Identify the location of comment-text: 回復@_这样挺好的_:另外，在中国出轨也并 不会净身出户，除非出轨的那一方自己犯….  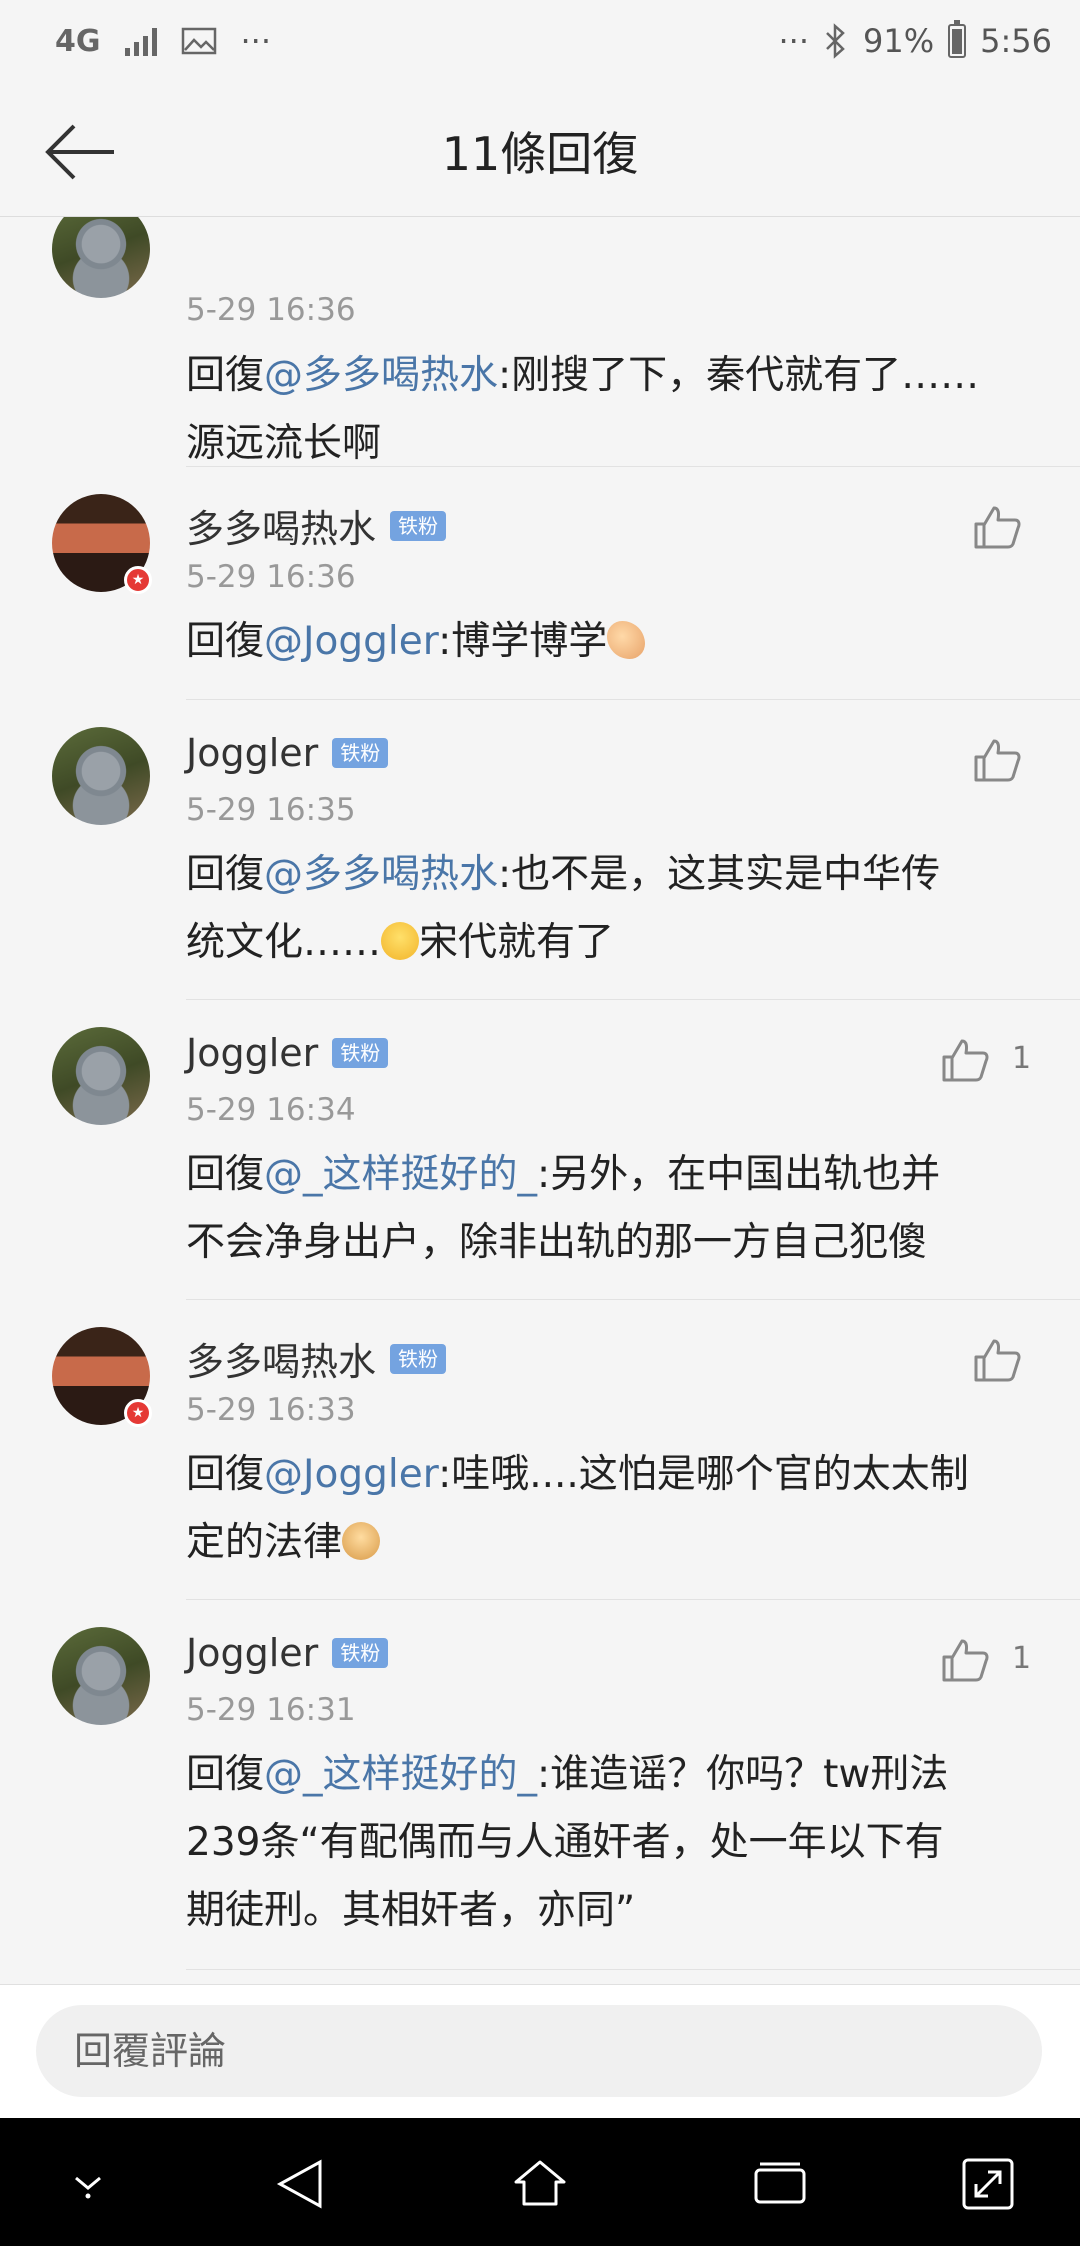
(601, 1209).